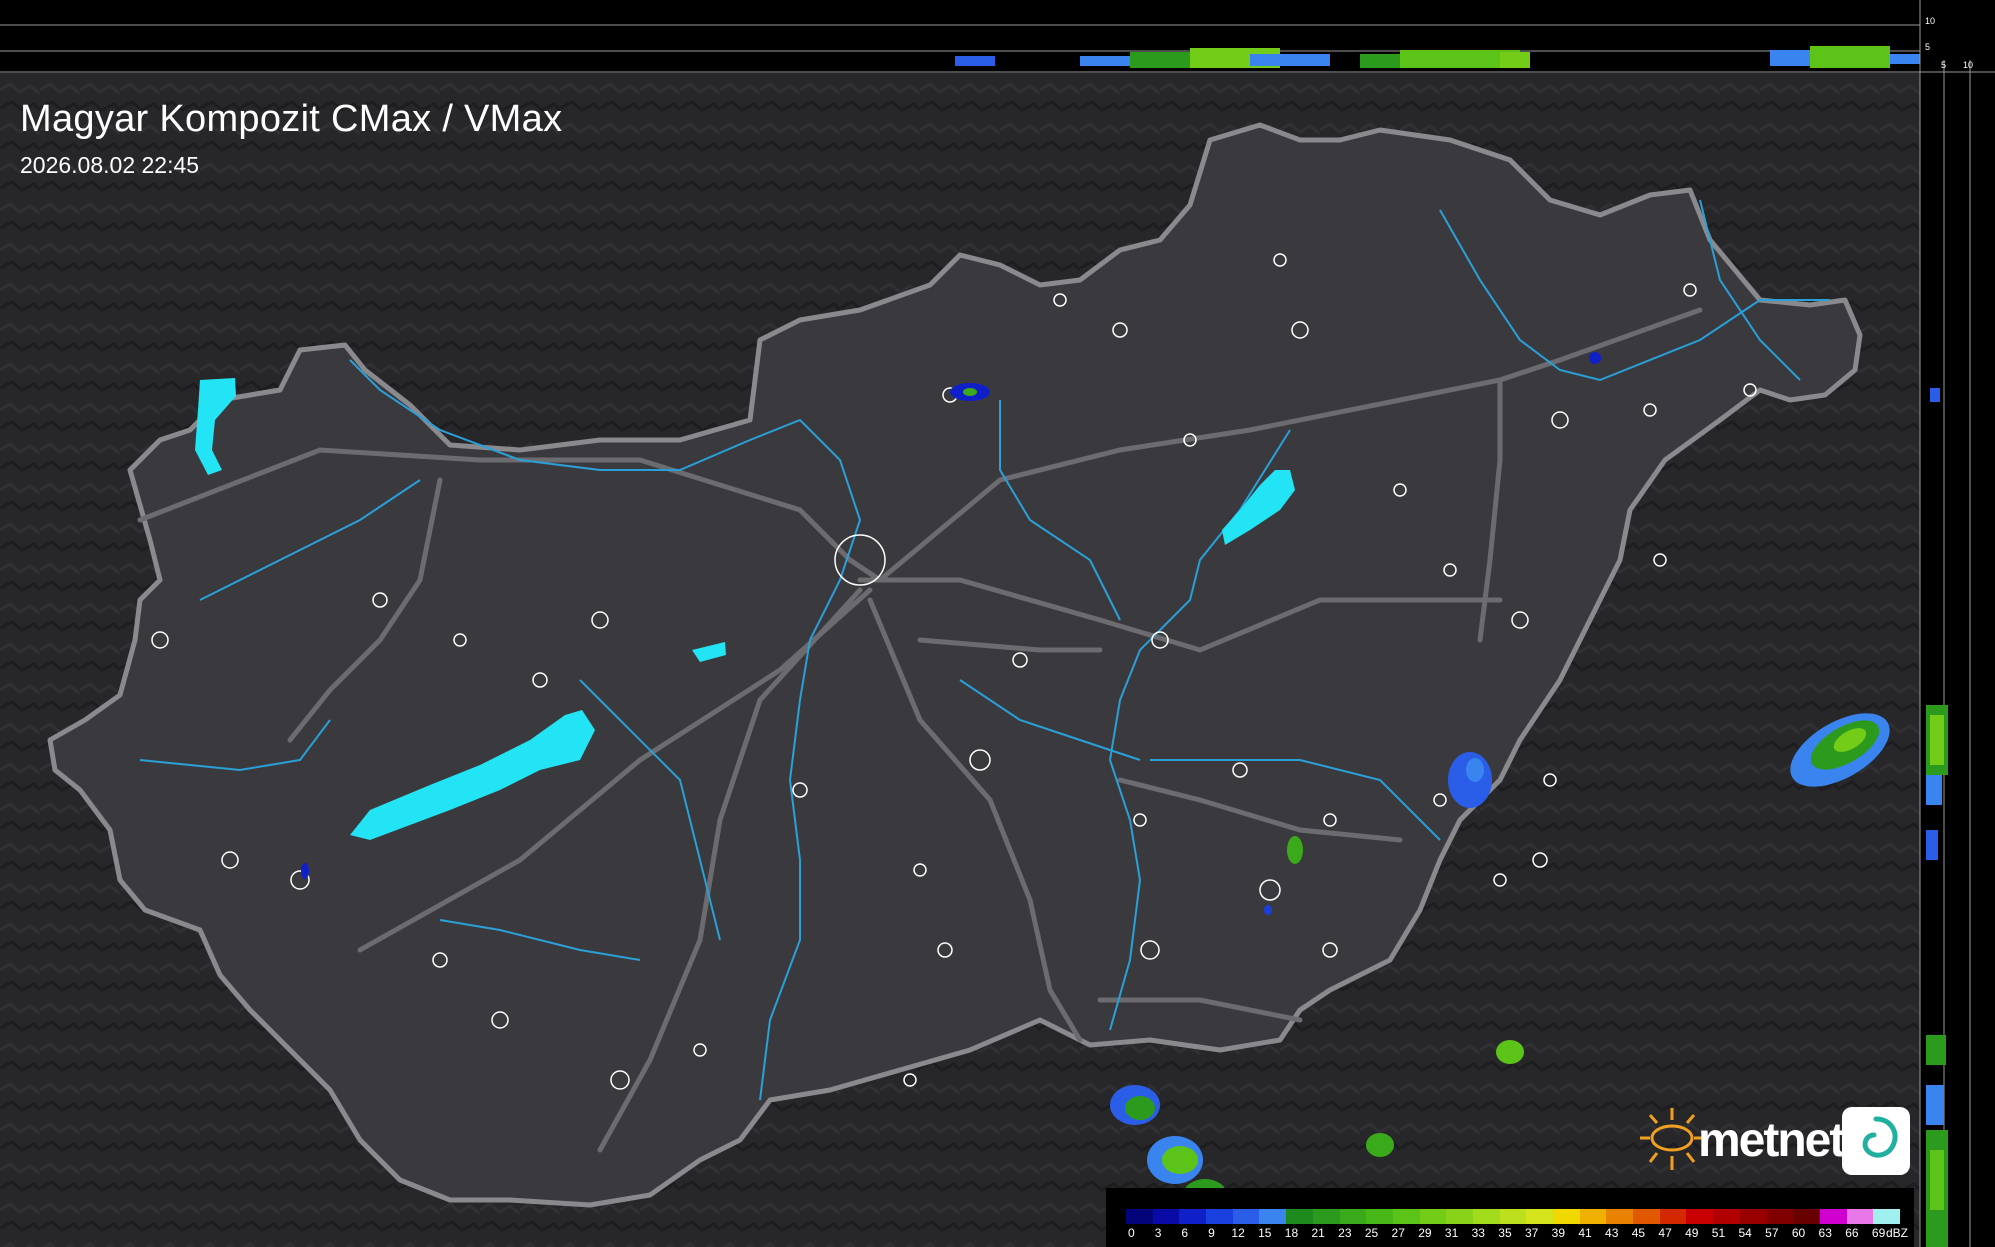 This screenshot has width=1995, height=1247. I want to click on legend-label: 31, so click(1451, 1233).